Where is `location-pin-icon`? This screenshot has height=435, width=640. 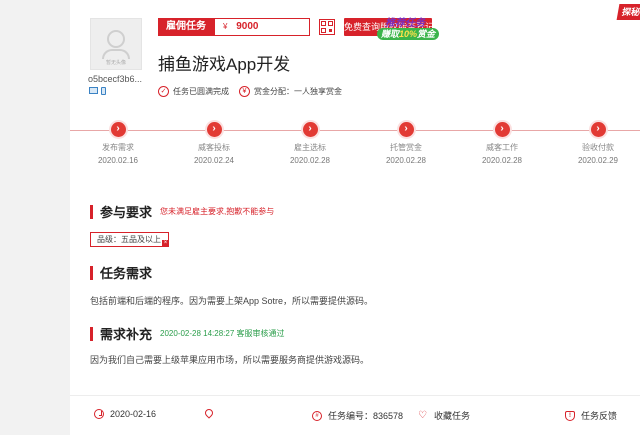 location-pin-icon is located at coordinates (209, 413).